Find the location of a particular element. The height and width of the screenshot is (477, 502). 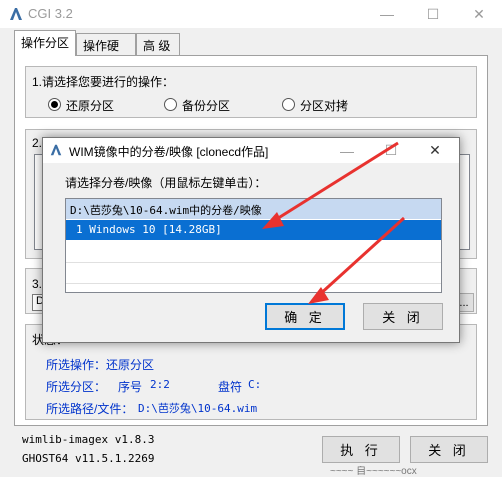

dialog-app-icon is located at coordinates (56, 150).